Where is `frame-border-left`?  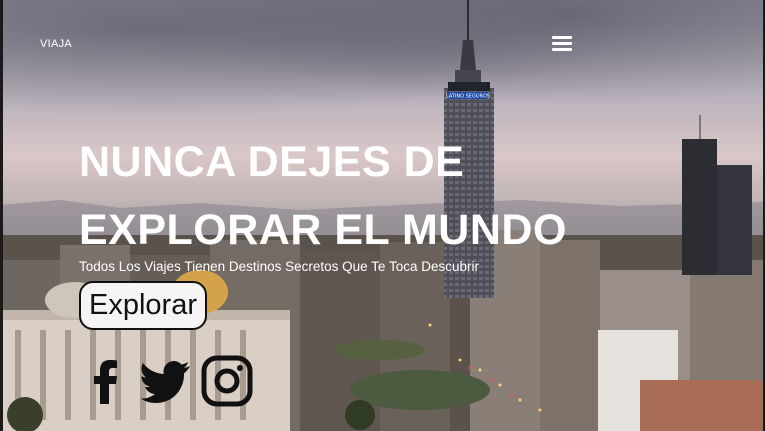
frame-border-left is located at coordinates (1, 215).